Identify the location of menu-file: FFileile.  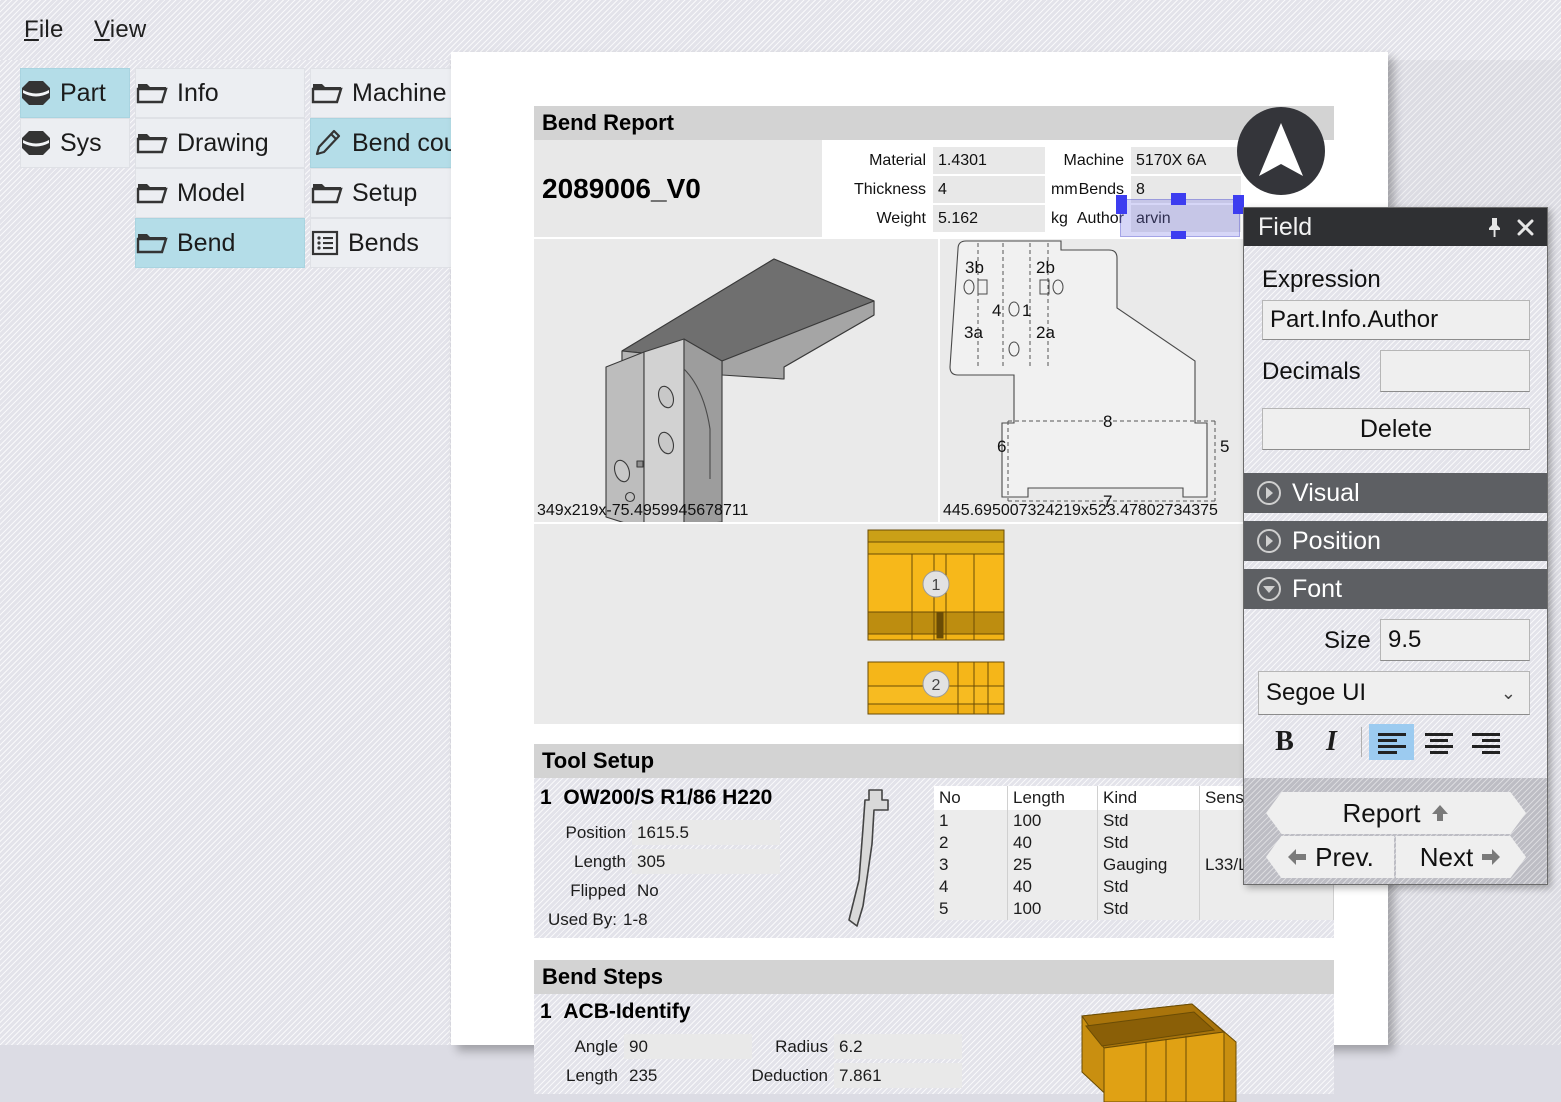
(44, 30).